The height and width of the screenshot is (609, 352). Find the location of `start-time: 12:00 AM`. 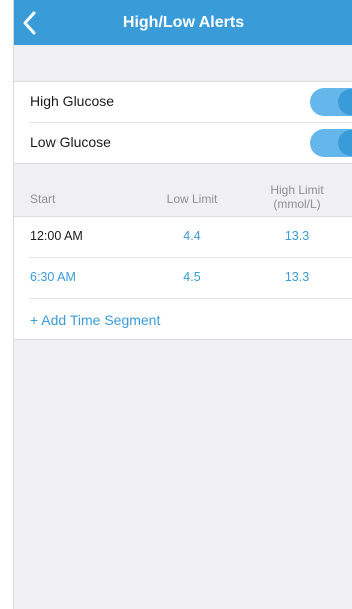

start-time: 12:00 AM is located at coordinates (56, 236).